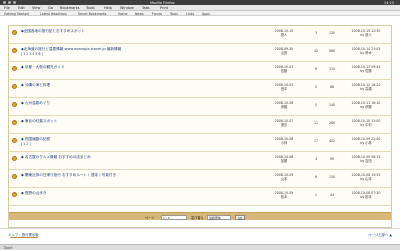 The width and height of the screenshot is (400, 250). Describe the element at coordinates (284, 107) in the screenshot. I see `thread-author-name: 伊藤` at that location.